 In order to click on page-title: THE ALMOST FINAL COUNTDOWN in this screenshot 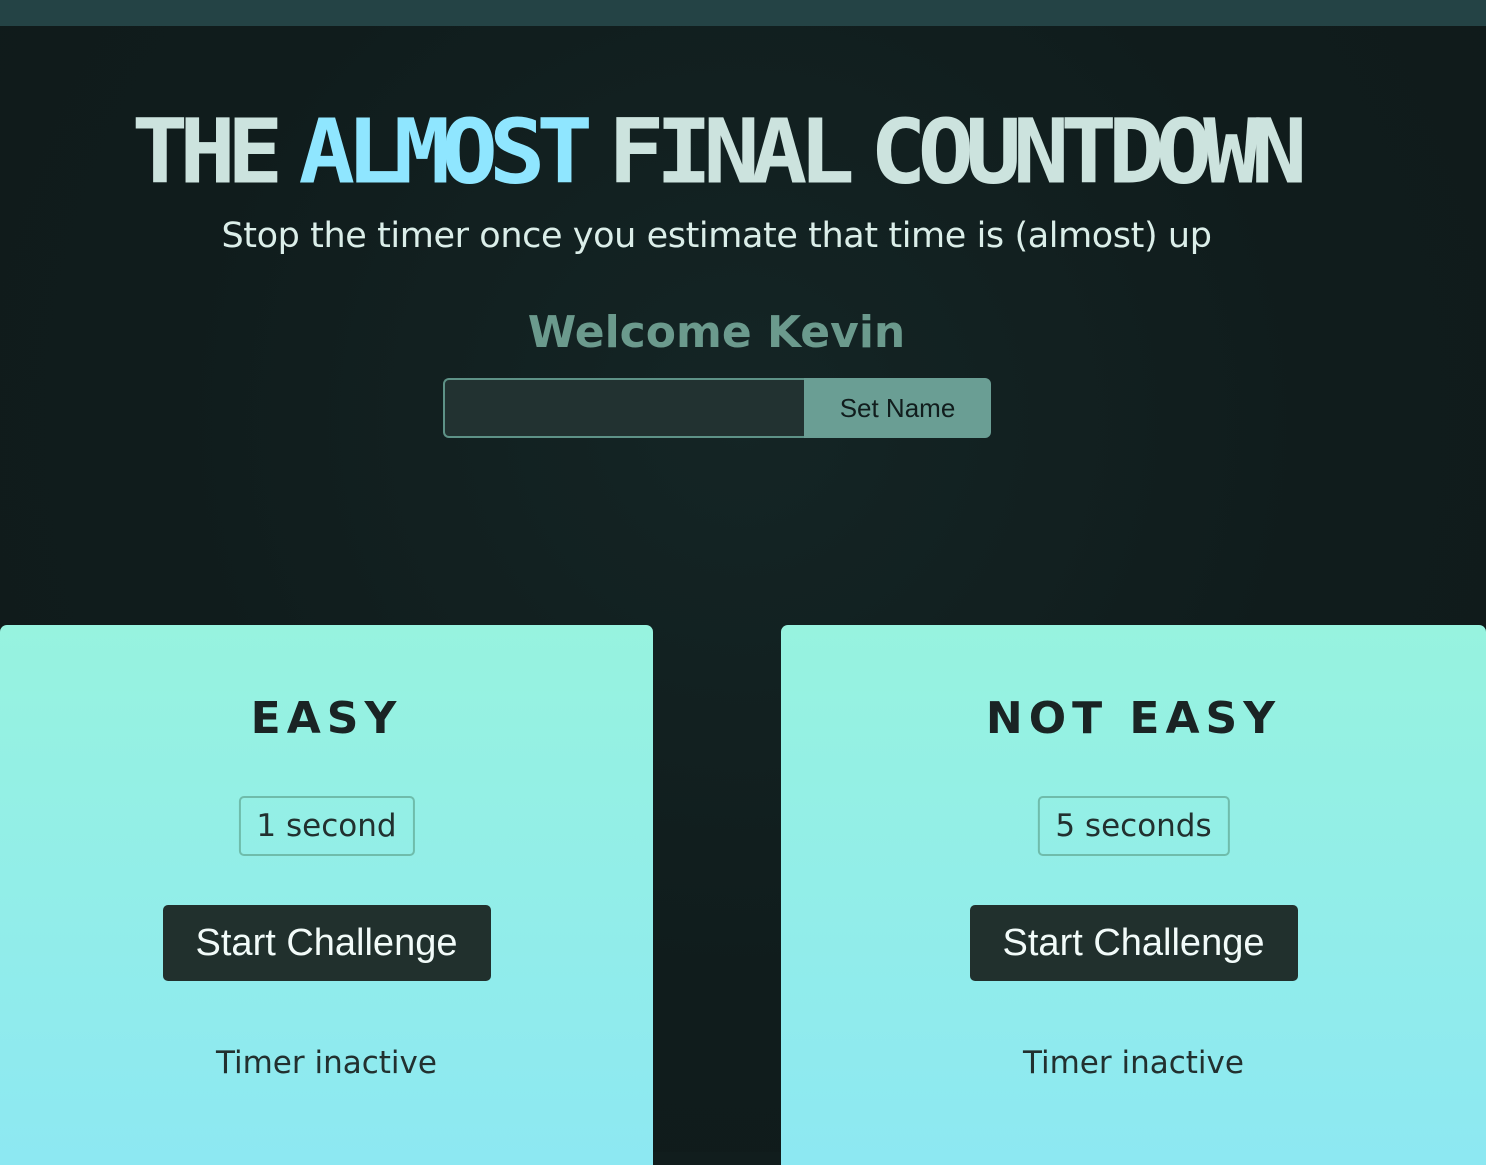, I will do `click(715, 152)`.